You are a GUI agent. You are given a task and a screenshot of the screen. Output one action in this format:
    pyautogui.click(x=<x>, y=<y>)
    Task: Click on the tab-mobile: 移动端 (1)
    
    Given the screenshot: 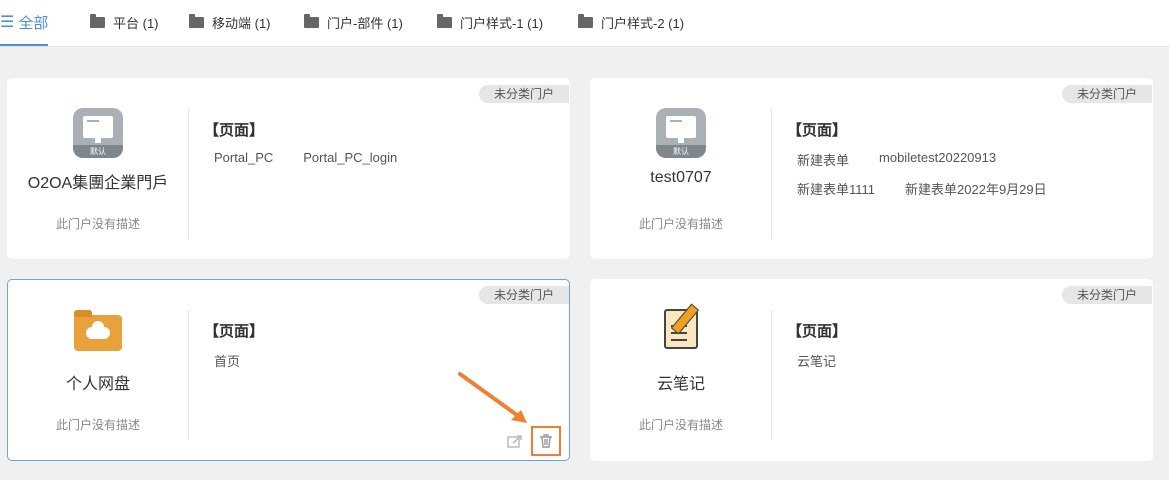 What is the action you would take?
    pyautogui.click(x=230, y=22)
    